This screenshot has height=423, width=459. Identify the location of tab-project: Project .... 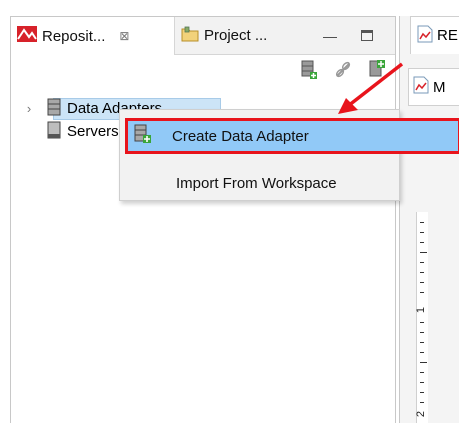
(238, 36).